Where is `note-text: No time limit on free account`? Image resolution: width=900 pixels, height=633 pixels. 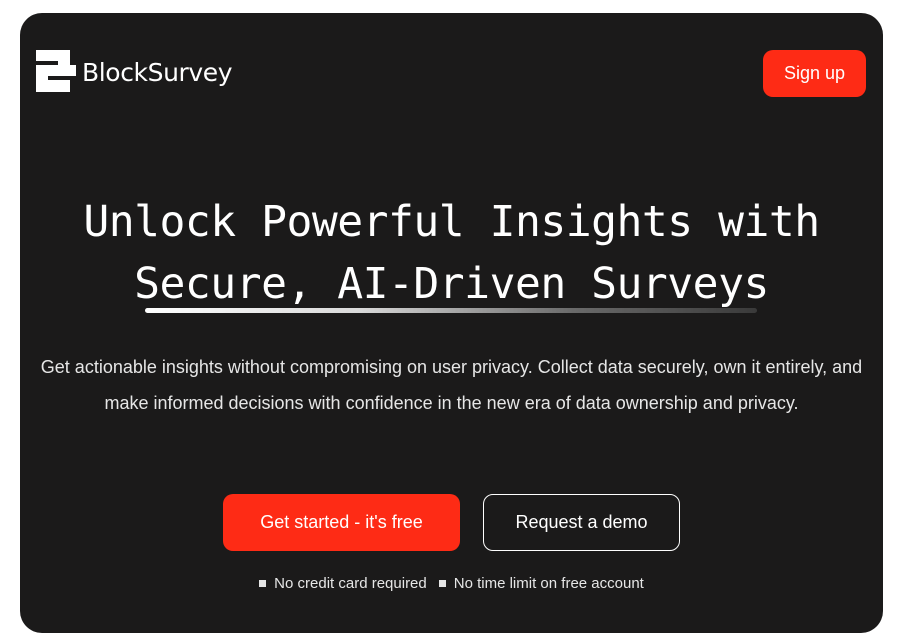
note-text: No time limit on free account is located at coordinates (548, 583).